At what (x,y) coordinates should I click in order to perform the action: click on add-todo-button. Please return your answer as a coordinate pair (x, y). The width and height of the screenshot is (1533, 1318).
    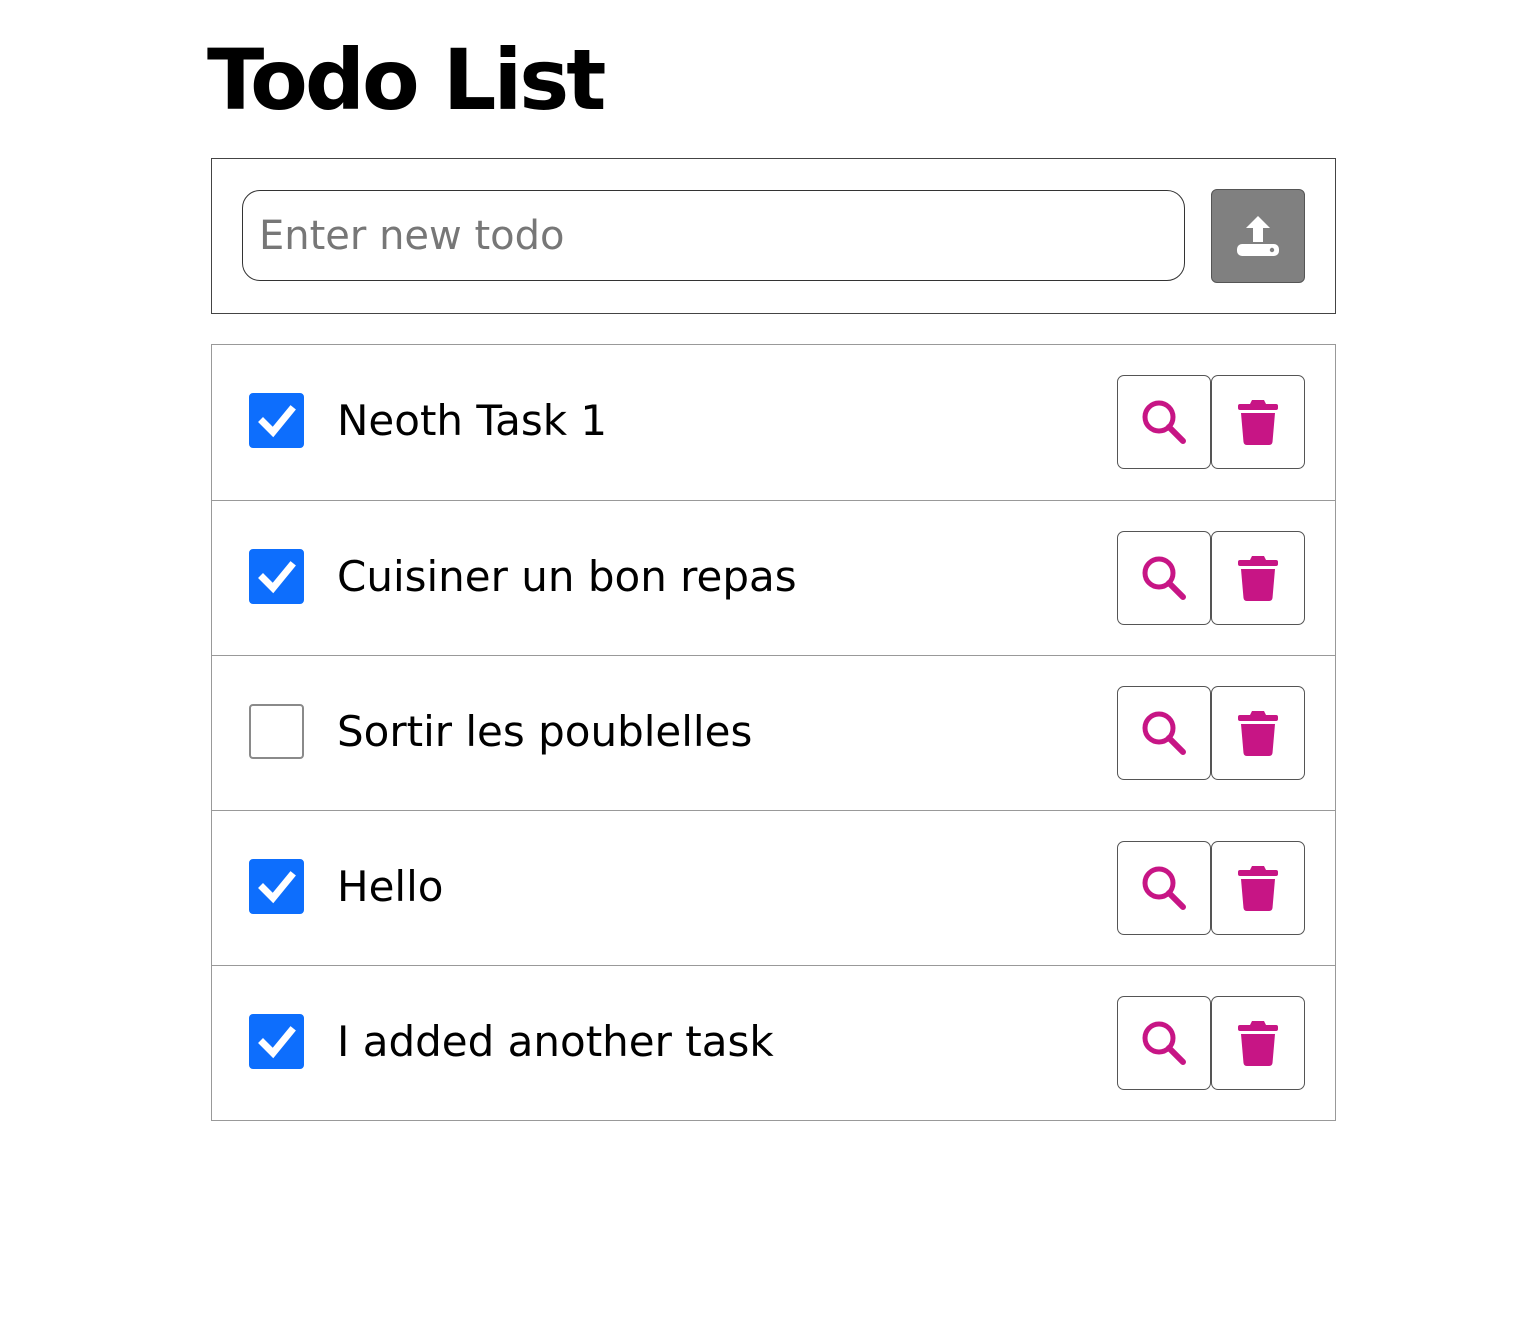
    Looking at the image, I should click on (1258, 236).